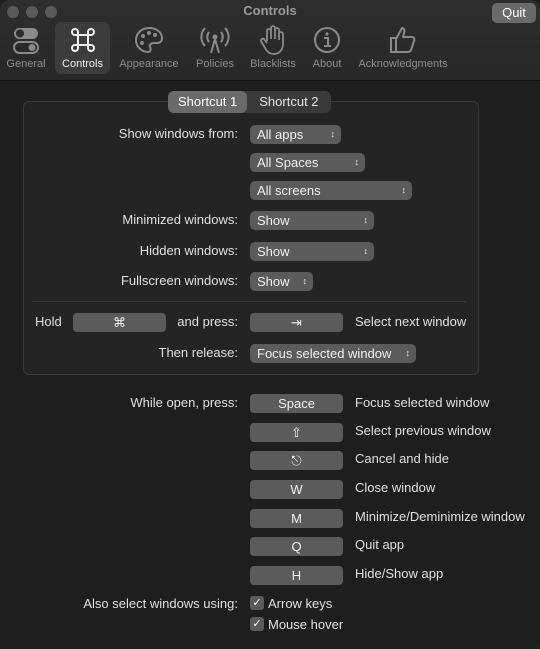 This screenshot has height=649, width=540. Describe the element at coordinates (422, 402) in the screenshot. I see `action-focus-selected-window: Focus selected window` at that location.